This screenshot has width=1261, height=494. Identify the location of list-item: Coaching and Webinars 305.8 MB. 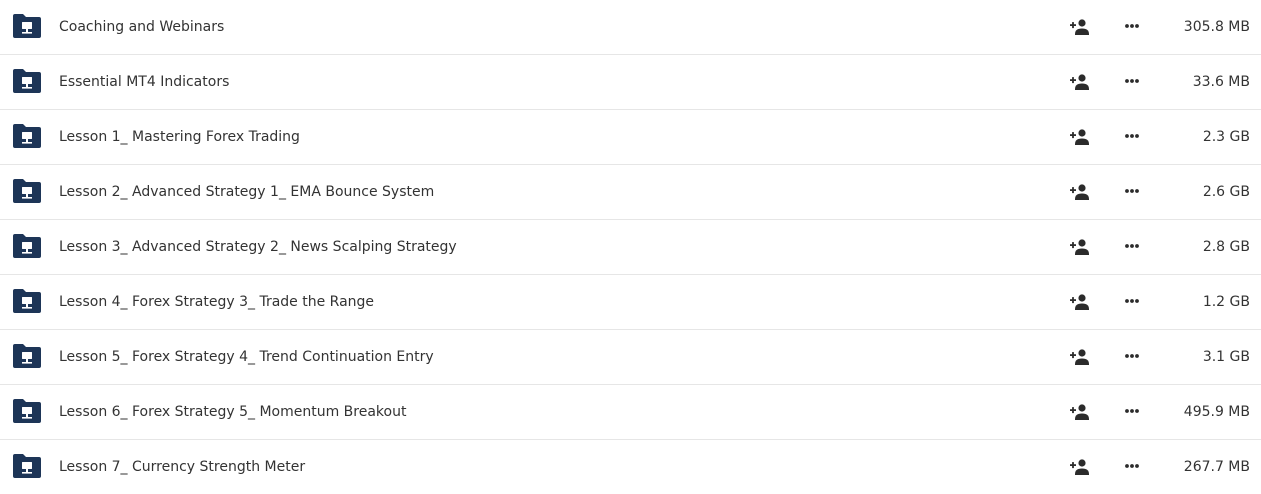
(630, 27).